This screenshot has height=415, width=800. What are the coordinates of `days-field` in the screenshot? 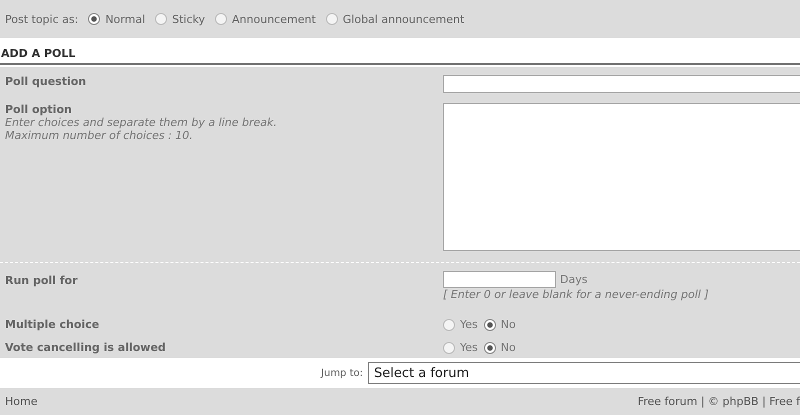 It's located at (499, 279).